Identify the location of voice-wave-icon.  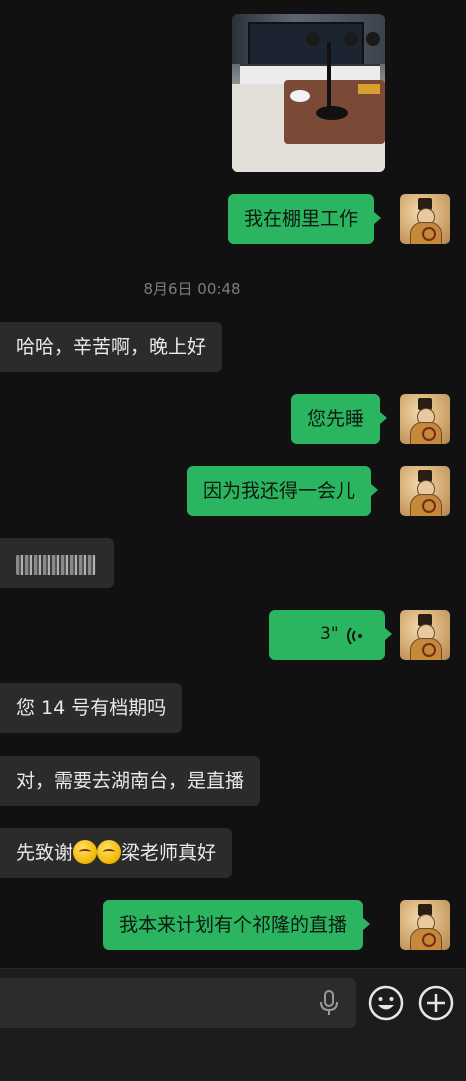
(354, 636).